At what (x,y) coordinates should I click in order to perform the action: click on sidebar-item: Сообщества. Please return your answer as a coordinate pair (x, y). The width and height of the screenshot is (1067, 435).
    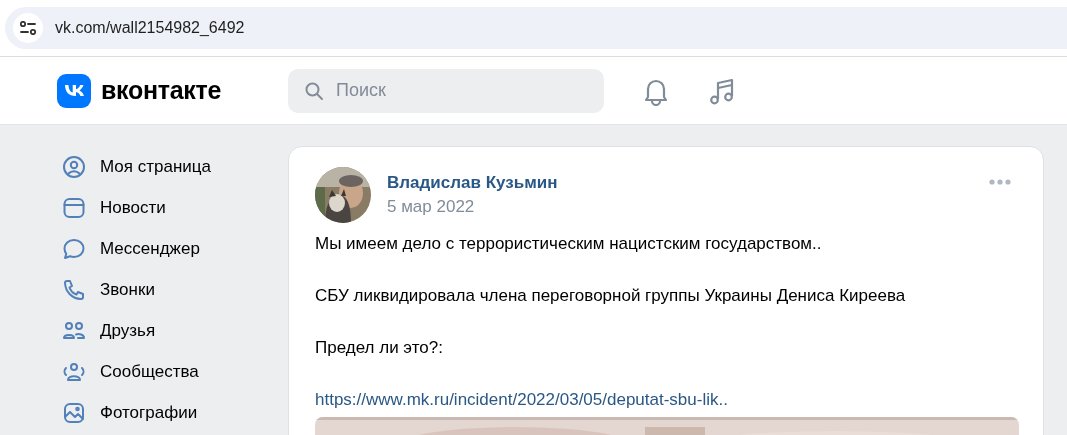
    Looking at the image, I should click on (175, 371).